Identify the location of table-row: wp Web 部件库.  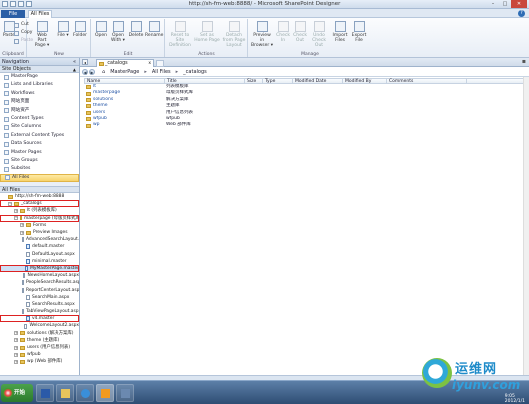
(304, 125).